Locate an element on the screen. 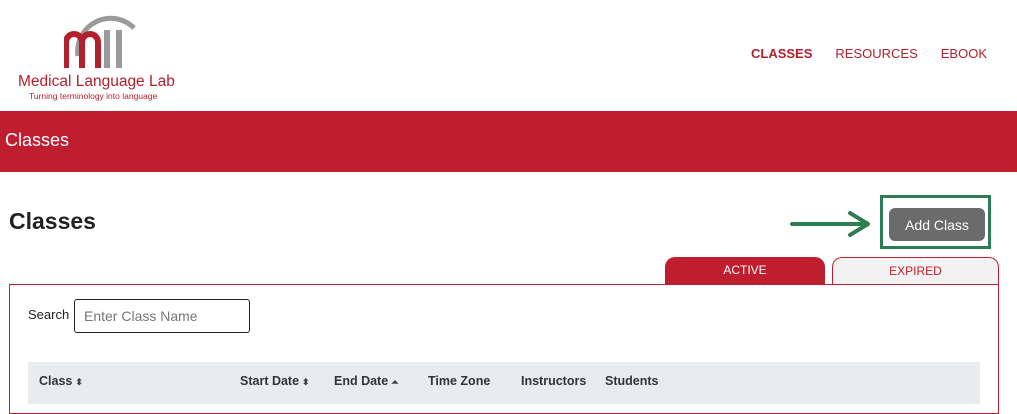 The height and width of the screenshot is (414, 1017). page-banner: Classes is located at coordinates (508, 141).